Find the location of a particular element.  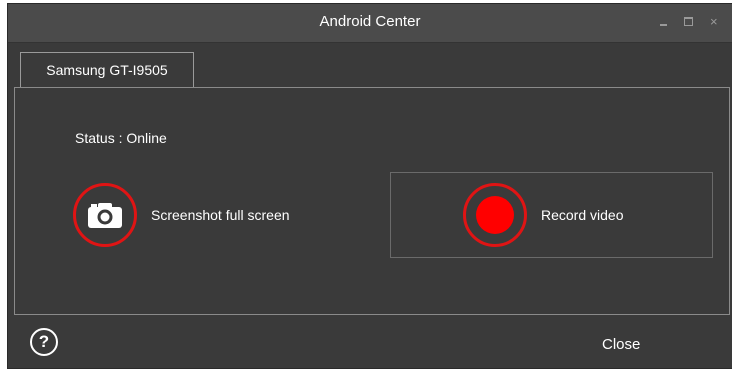

maximize-button is located at coordinates (688, 21).